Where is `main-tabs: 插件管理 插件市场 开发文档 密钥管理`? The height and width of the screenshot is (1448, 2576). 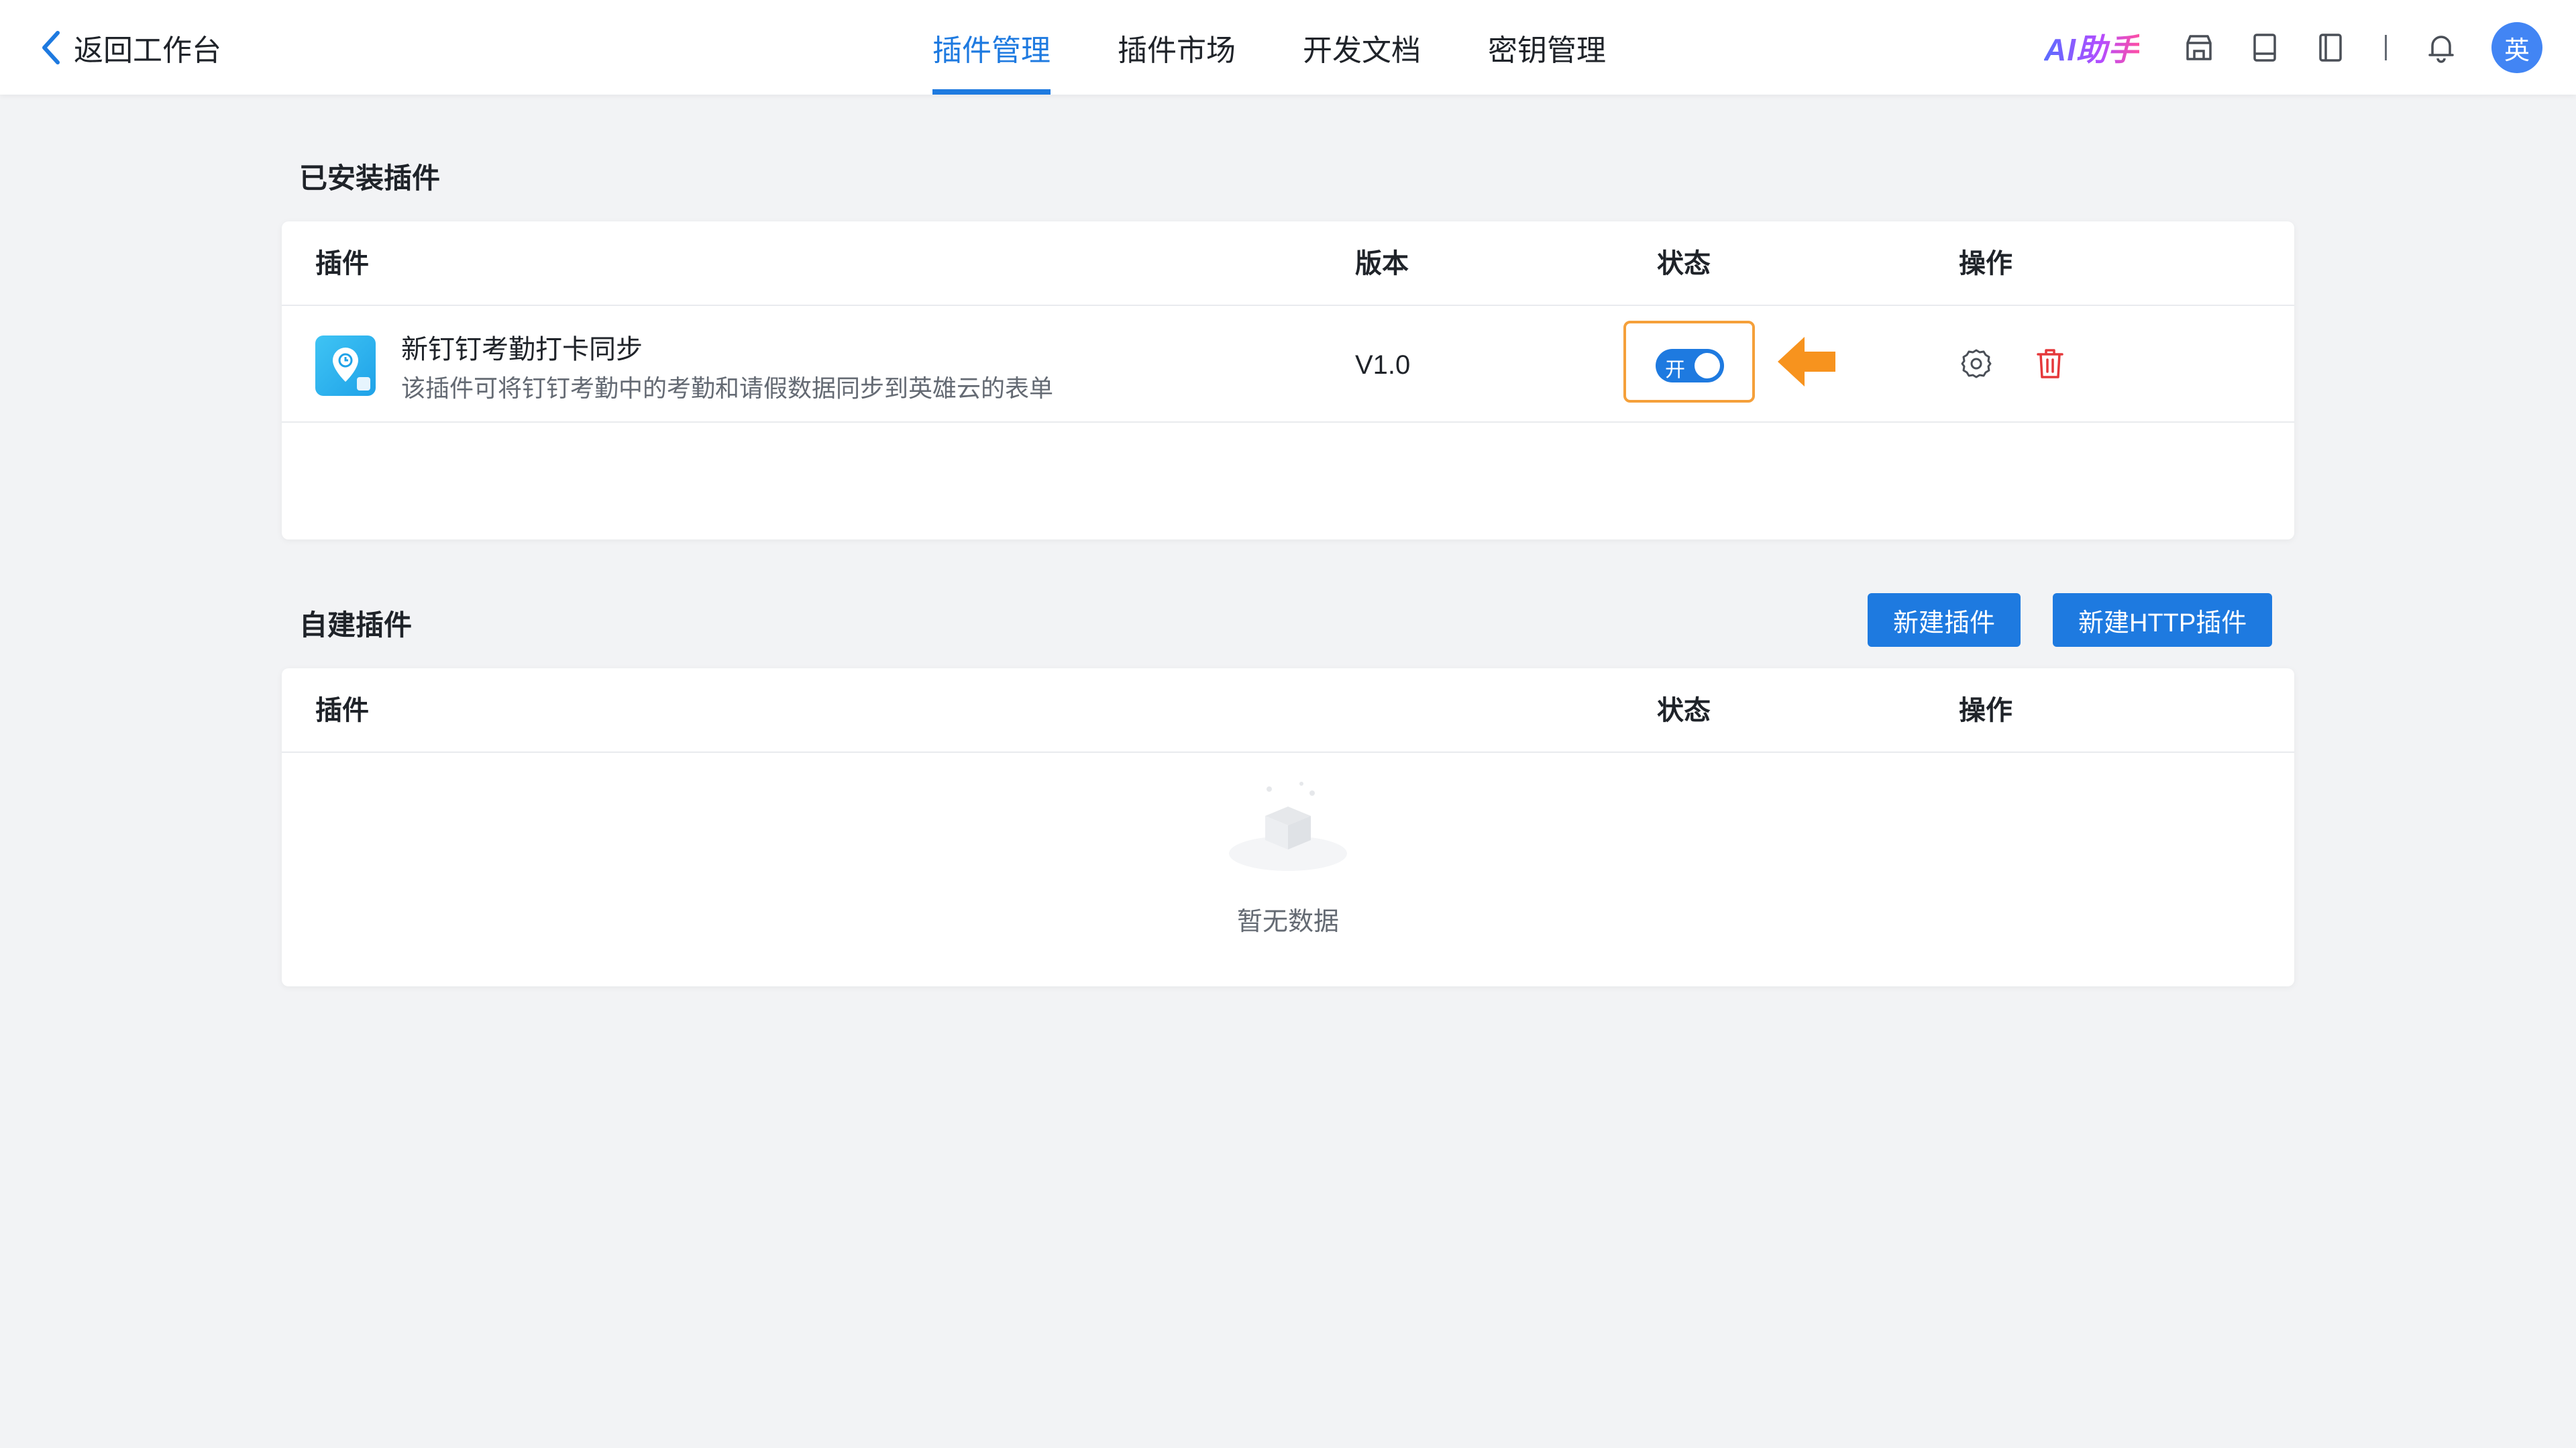
main-tabs: 插件管理 插件市场 开发文档 密钥管理 is located at coordinates (1302, 47).